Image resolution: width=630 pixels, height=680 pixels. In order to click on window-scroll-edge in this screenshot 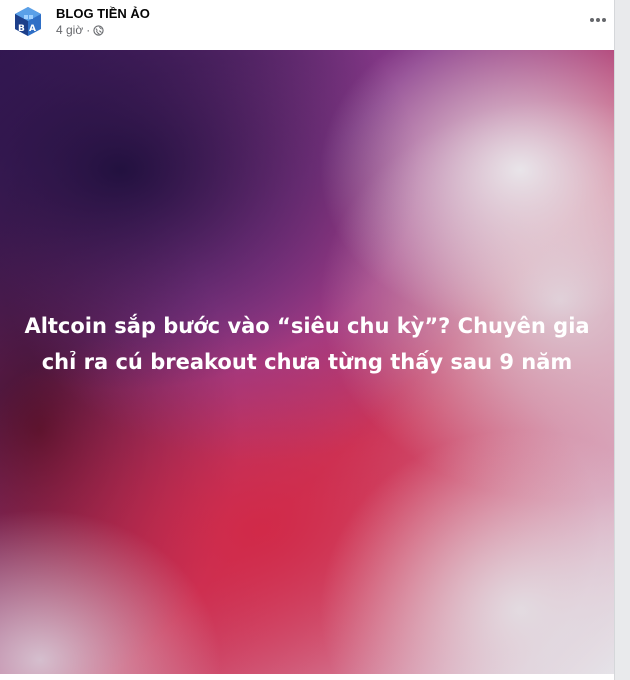, I will do `click(622, 340)`.